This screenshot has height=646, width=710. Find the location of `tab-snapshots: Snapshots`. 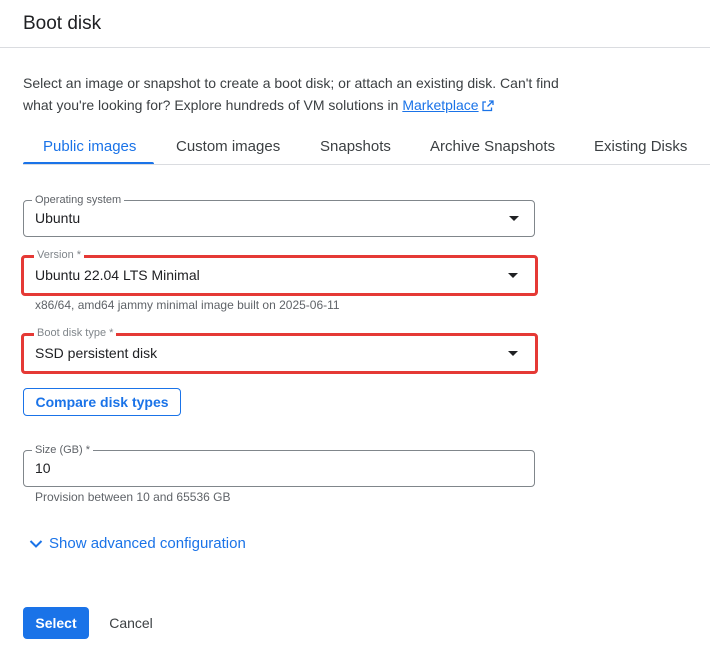

tab-snapshots: Snapshots is located at coordinates (355, 146).